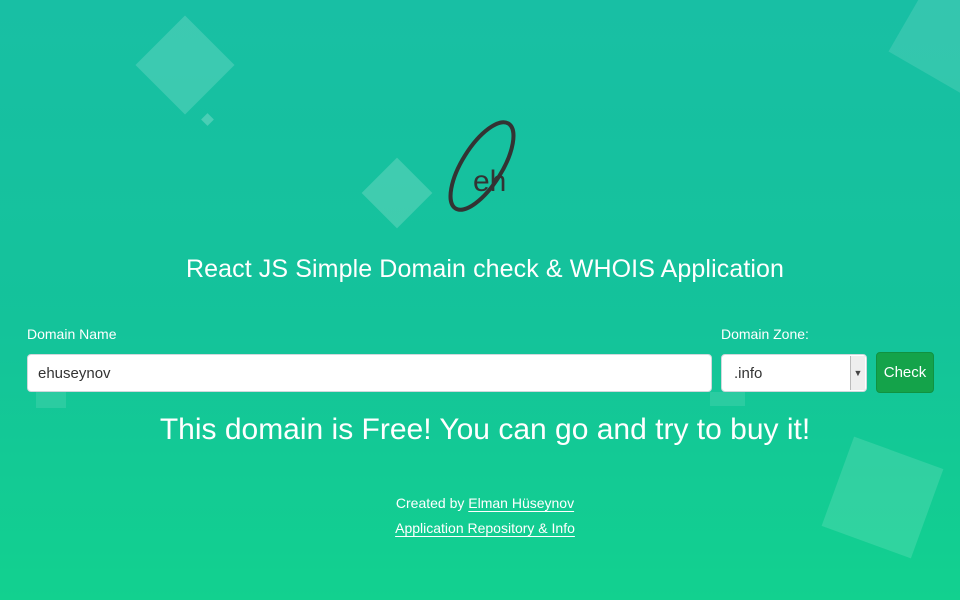 This screenshot has width=960, height=600. I want to click on decor-diamond-center, so click(397, 193).